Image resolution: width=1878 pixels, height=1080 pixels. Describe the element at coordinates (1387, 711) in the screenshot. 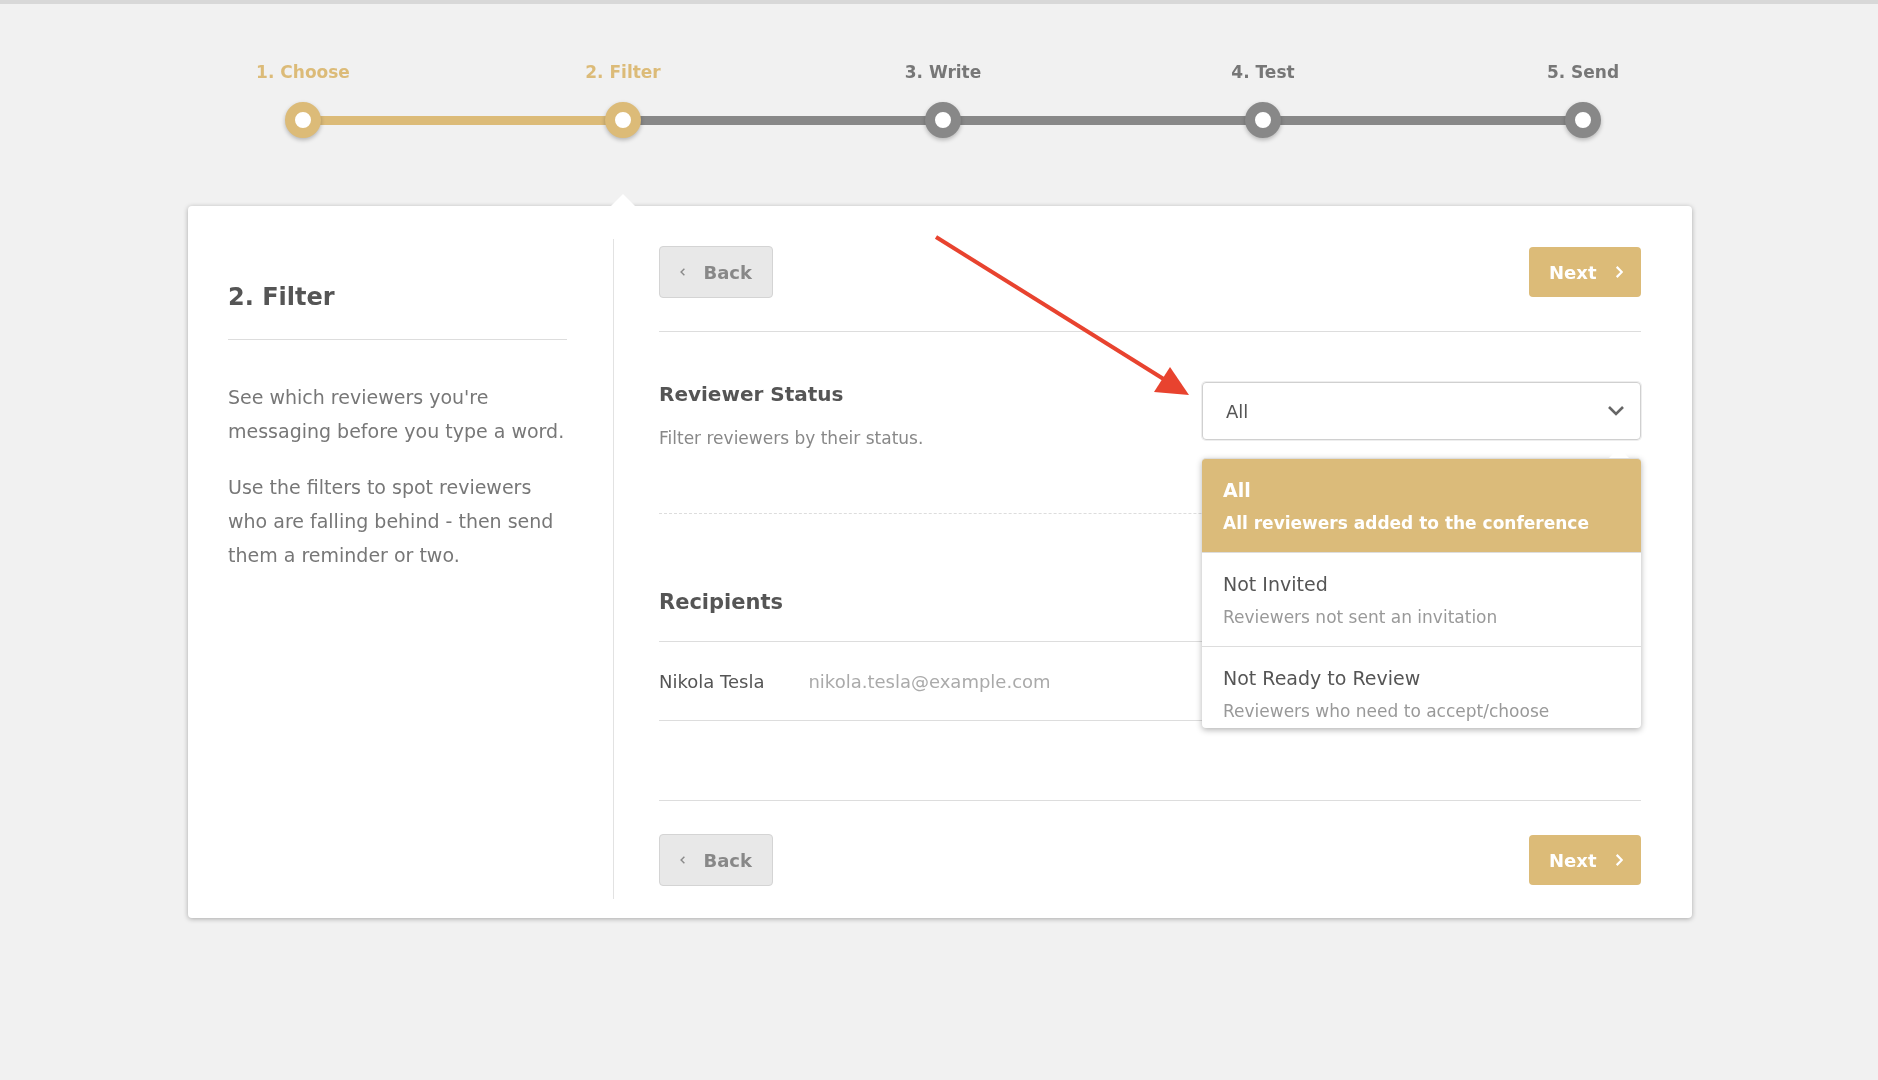

I see `option-description: Reviewers who need to accept/choose` at that location.